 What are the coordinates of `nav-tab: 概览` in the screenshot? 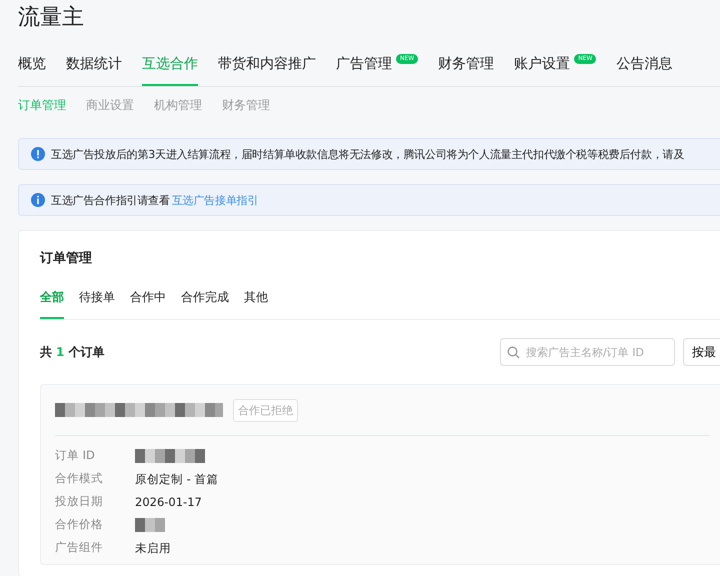 It's located at (32, 69).